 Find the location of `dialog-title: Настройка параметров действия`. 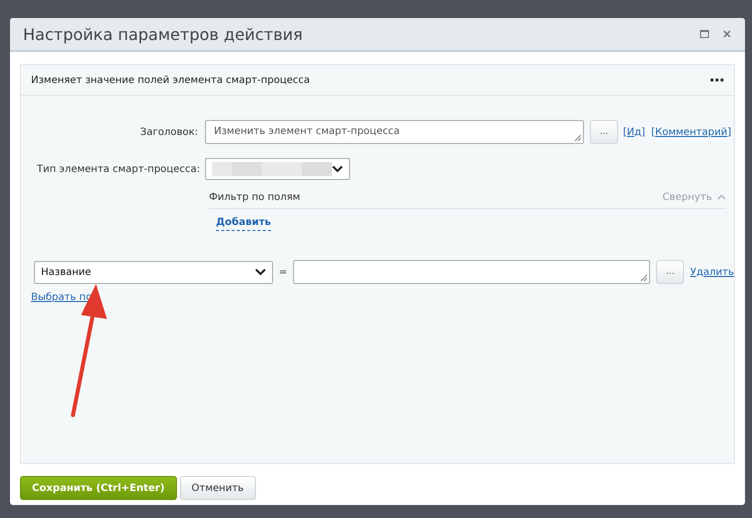

dialog-title: Настройка параметров действия is located at coordinates (163, 34).